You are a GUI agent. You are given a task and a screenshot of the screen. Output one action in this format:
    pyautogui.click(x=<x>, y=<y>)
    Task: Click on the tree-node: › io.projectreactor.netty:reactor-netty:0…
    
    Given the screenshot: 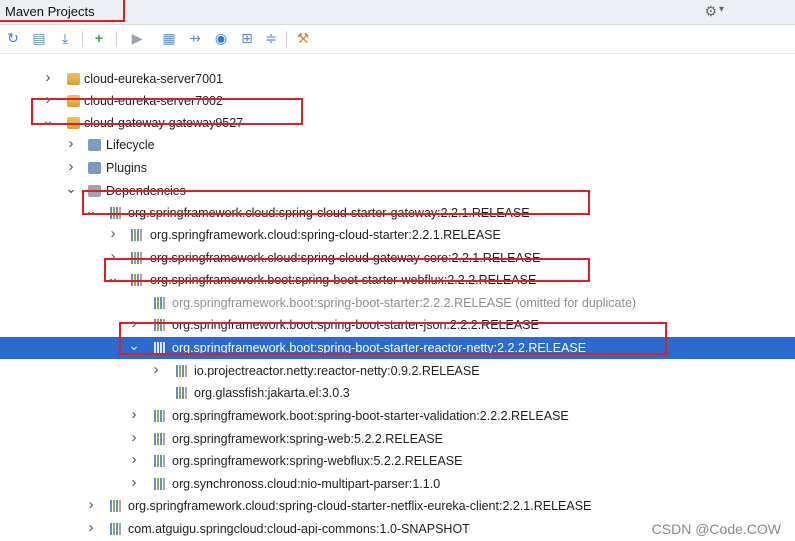 What is the action you would take?
    pyautogui.click(x=397, y=371)
    